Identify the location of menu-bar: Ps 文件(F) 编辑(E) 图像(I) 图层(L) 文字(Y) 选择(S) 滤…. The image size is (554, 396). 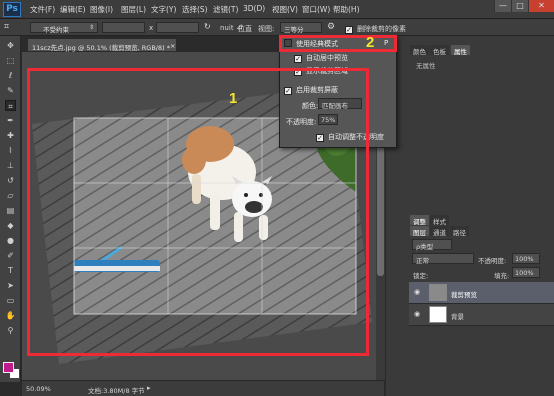
(277, 9).